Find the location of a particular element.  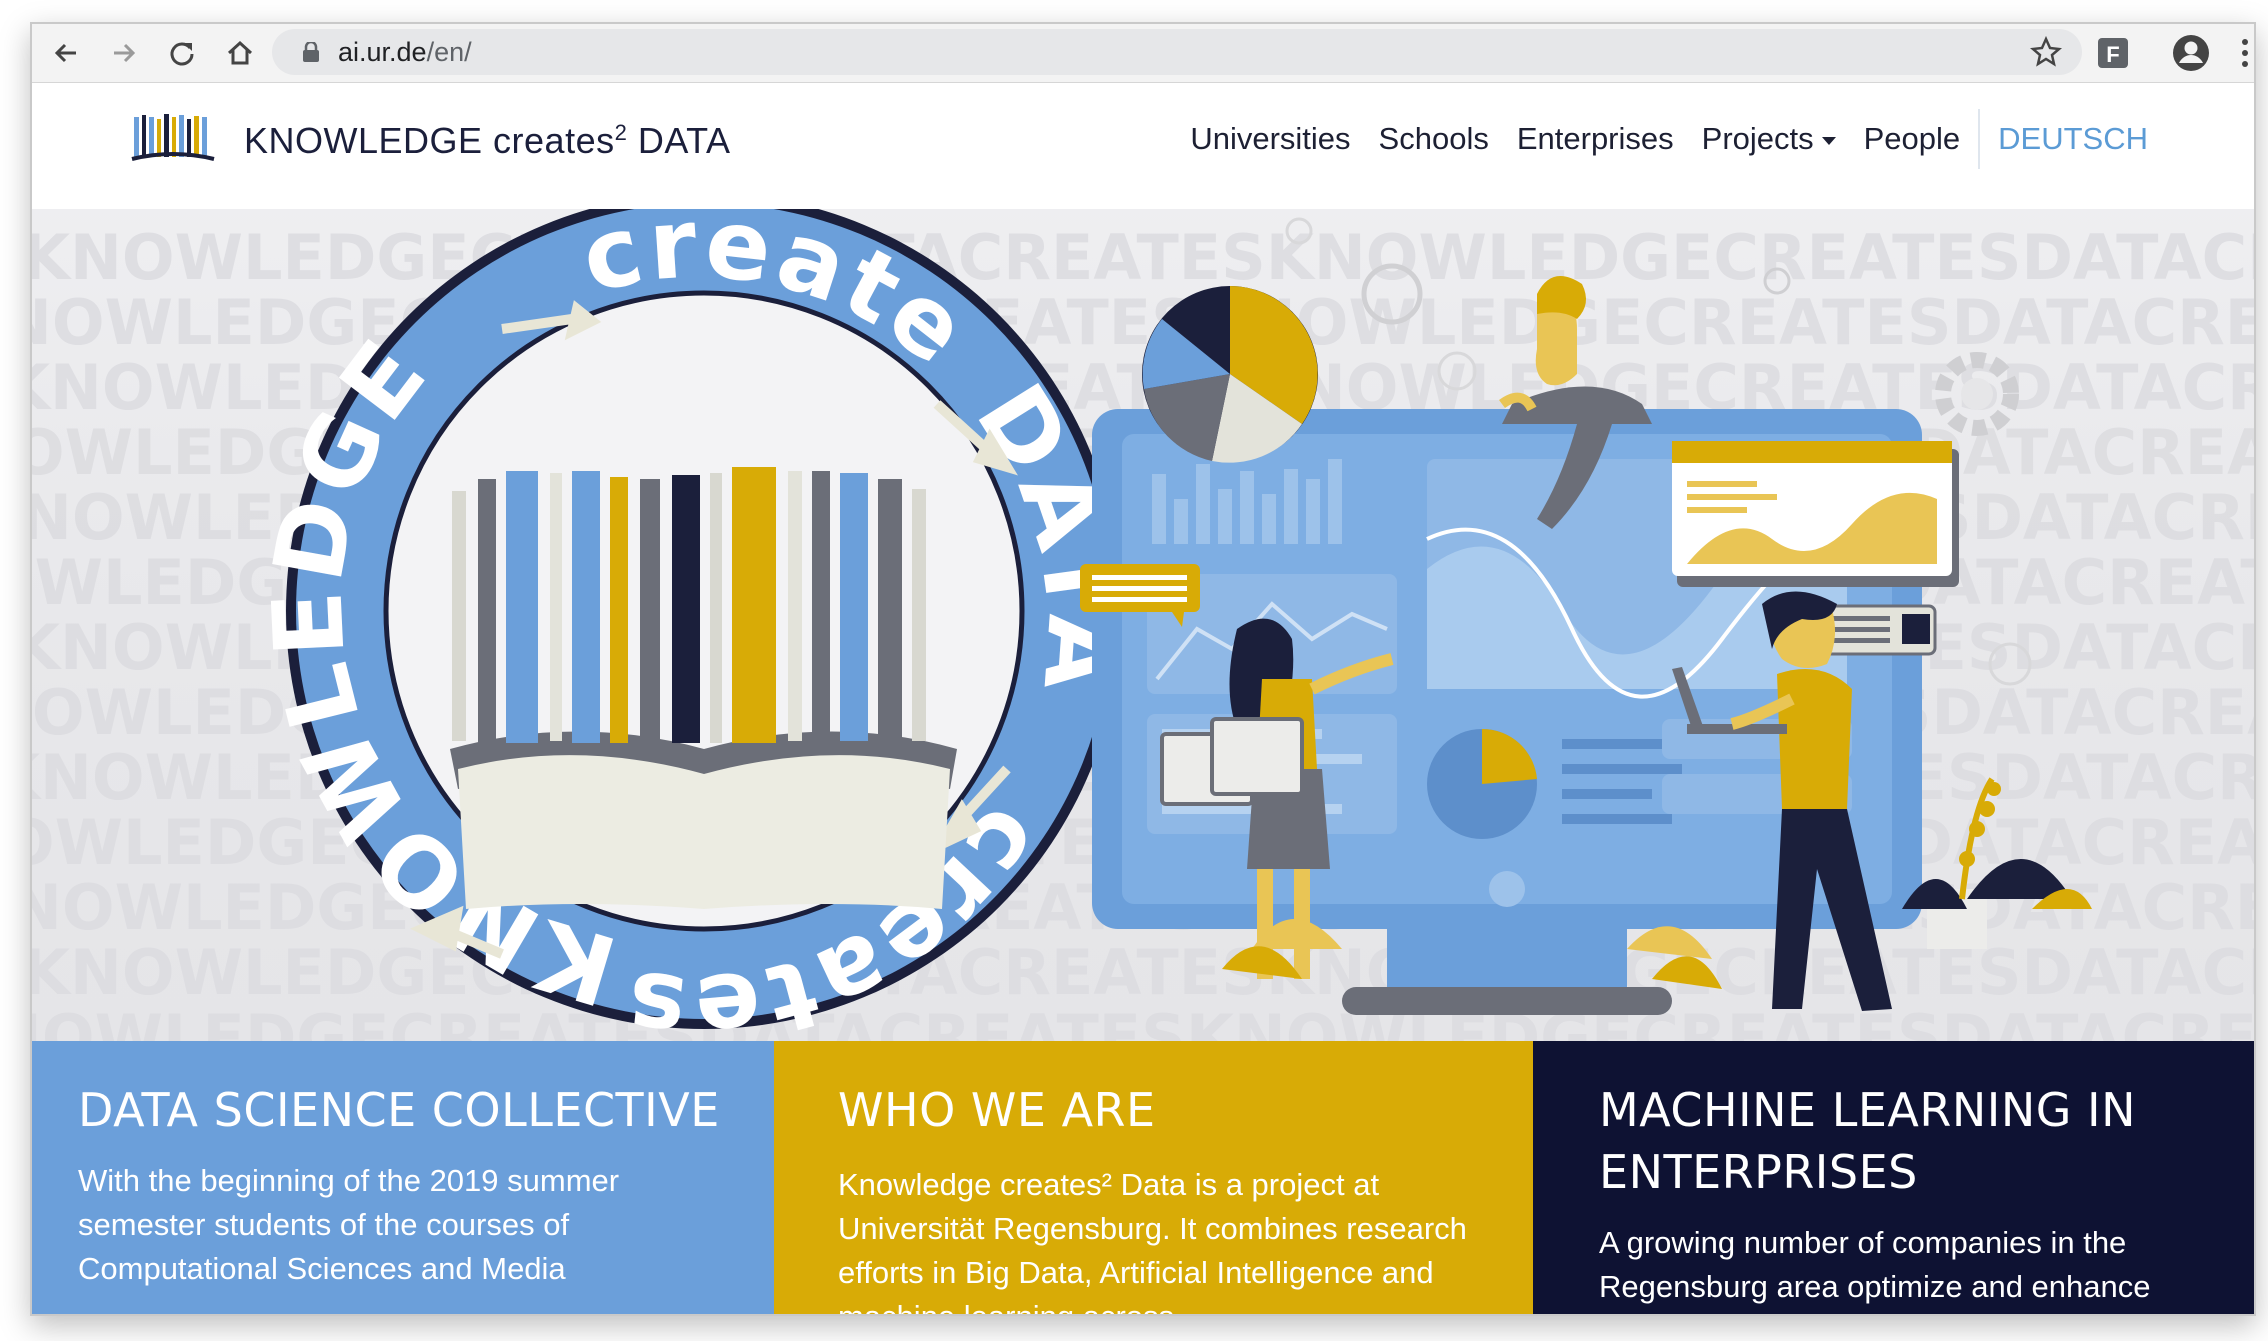

nav-projects-dropdown: Projects is located at coordinates (1769, 139).